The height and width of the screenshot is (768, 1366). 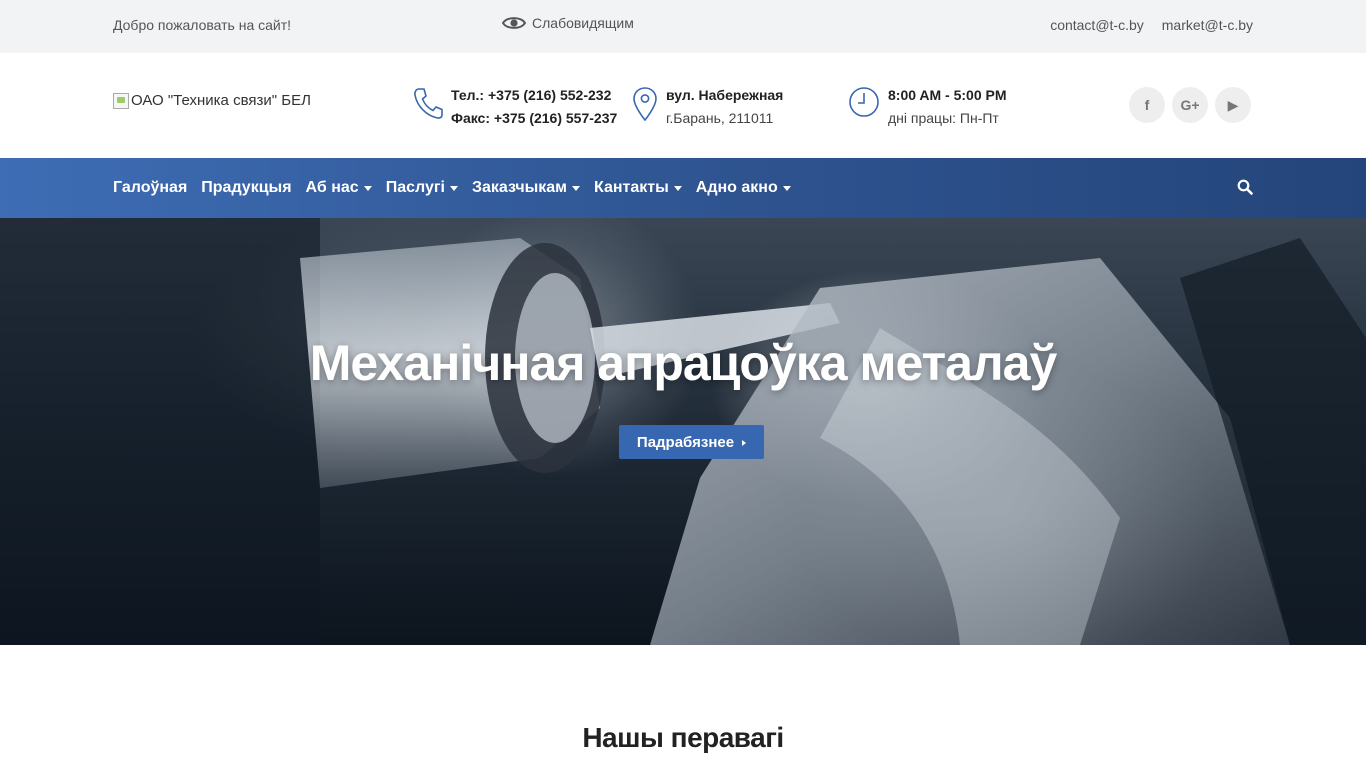 What do you see at coordinates (519, 187) in the screenshot?
I see `nav-item-label: Заказчыкам` at bounding box center [519, 187].